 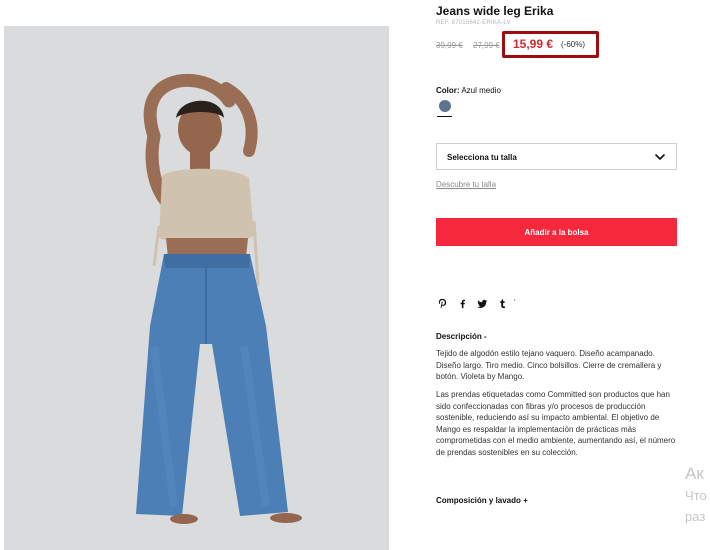 What do you see at coordinates (462, 303) in the screenshot?
I see `facebook-icon` at bounding box center [462, 303].